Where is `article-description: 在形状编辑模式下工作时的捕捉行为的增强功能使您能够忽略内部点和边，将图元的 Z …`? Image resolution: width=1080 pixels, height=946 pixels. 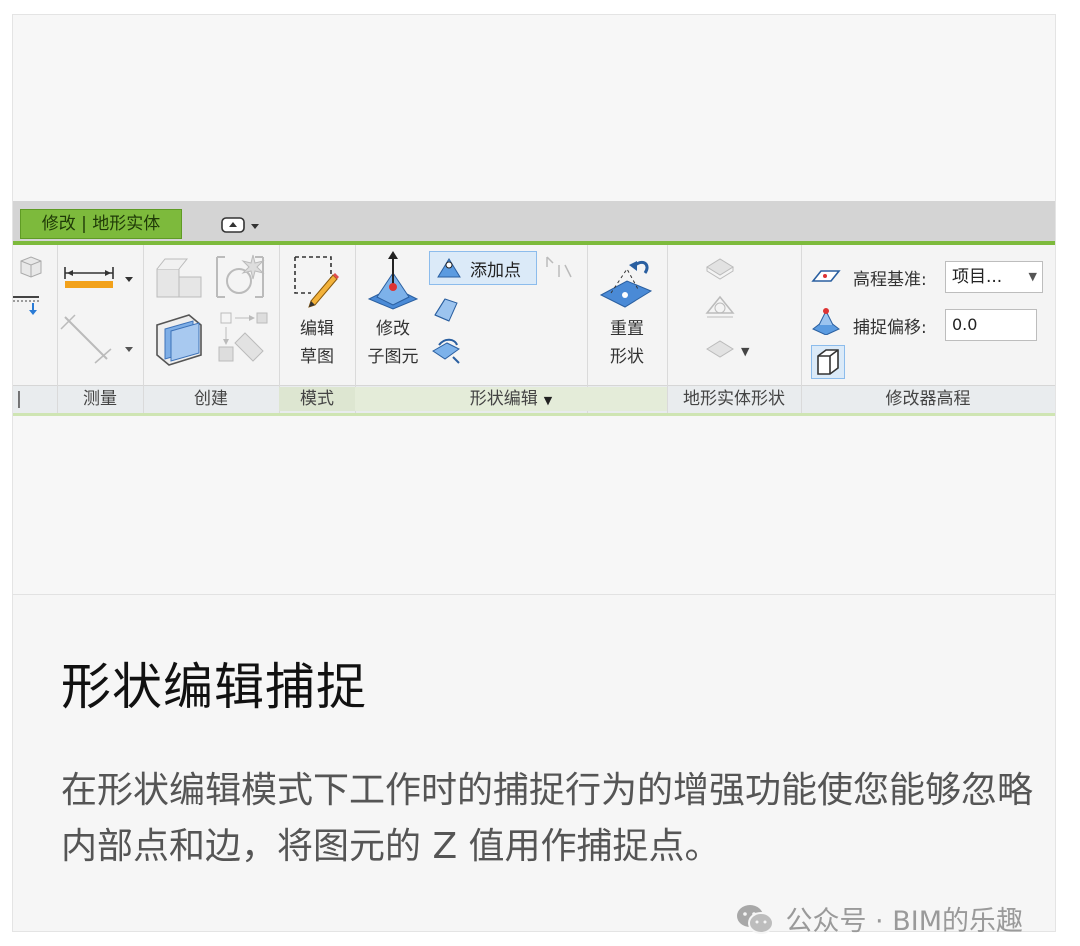 article-description: 在形状编辑模式下工作时的捕捉行为的增强功能使您能够忽略内部点和边，将图元的 Z … is located at coordinates (547, 818).